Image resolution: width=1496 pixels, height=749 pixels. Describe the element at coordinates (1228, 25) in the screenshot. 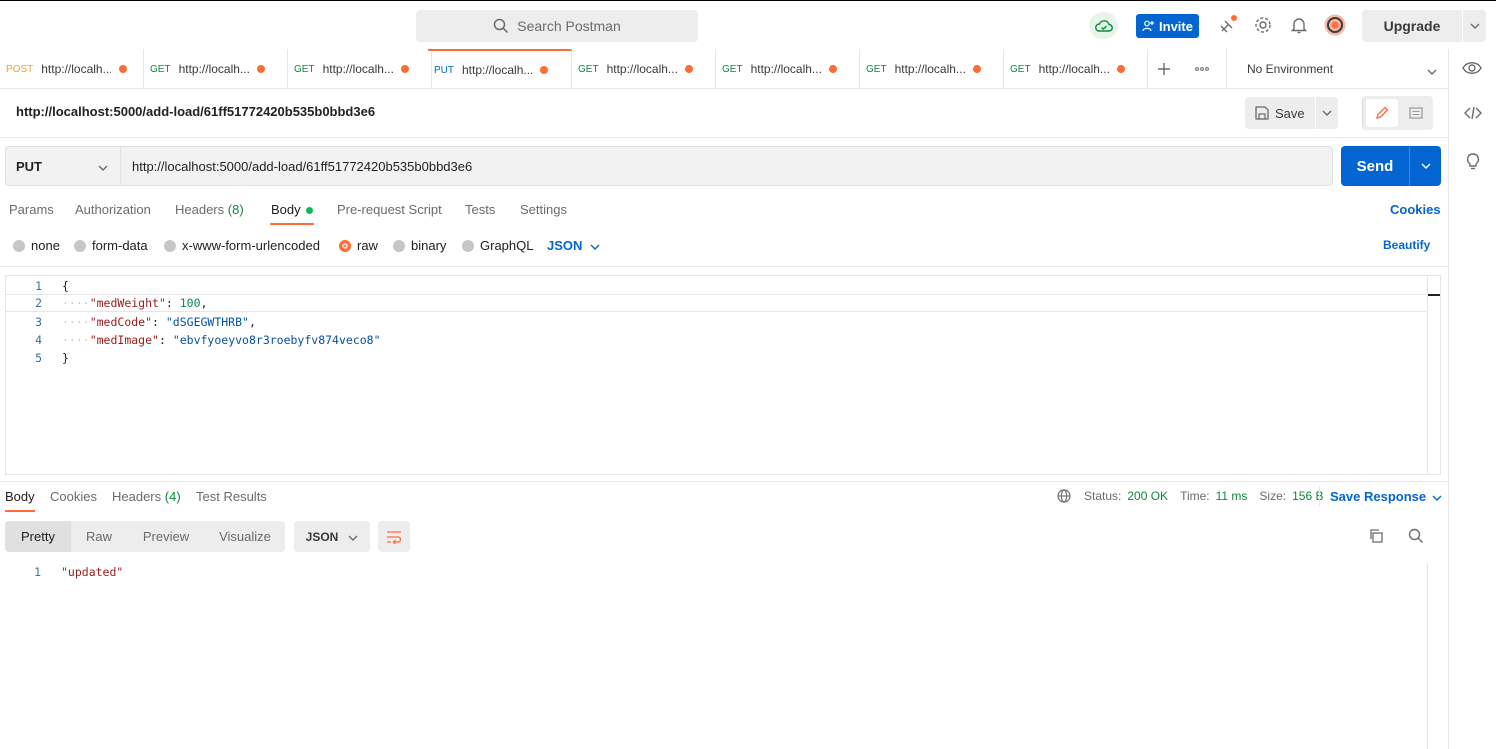

I see `satellite-icon` at that location.